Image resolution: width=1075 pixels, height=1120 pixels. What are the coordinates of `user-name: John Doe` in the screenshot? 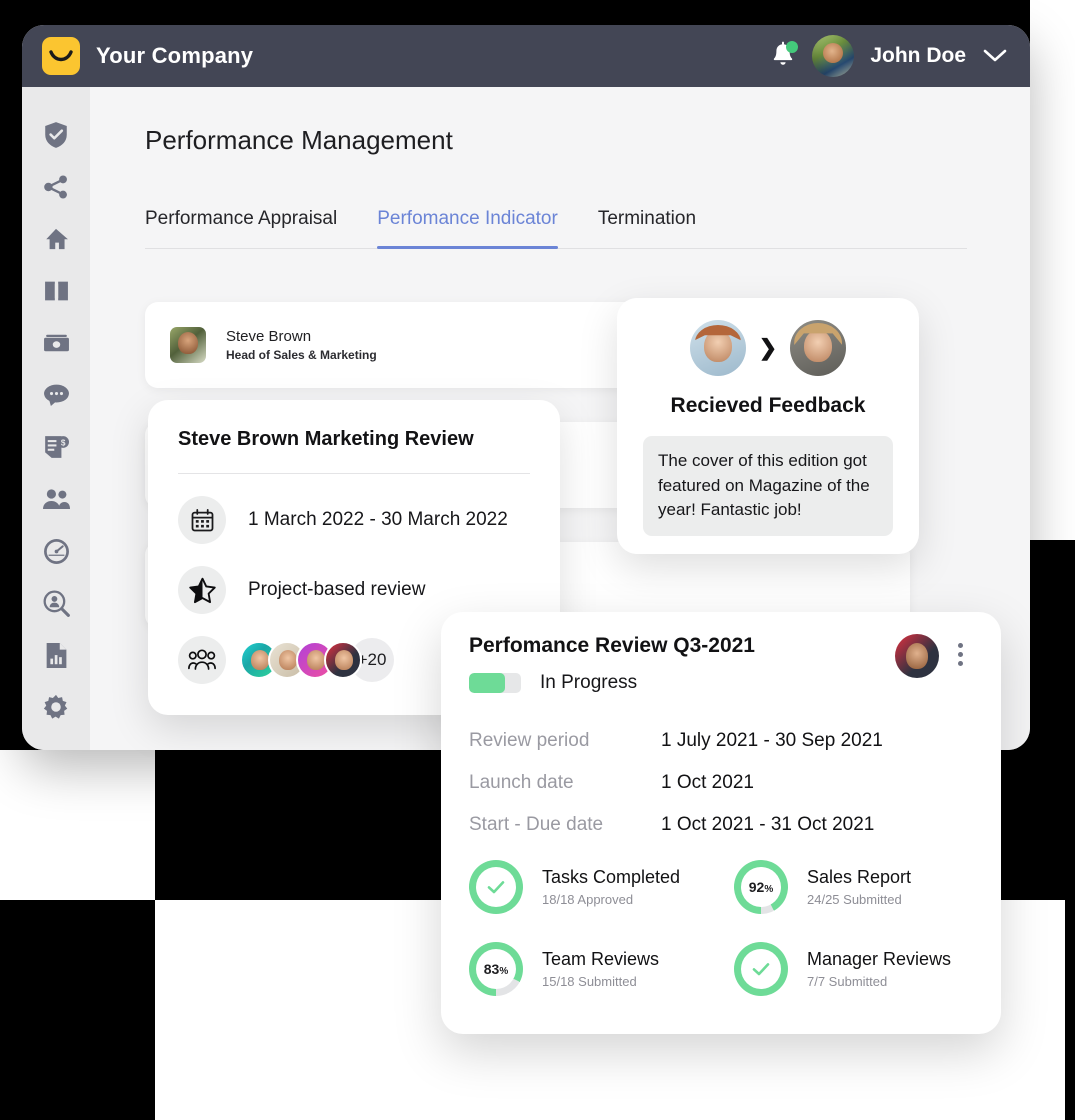 It's located at (918, 55).